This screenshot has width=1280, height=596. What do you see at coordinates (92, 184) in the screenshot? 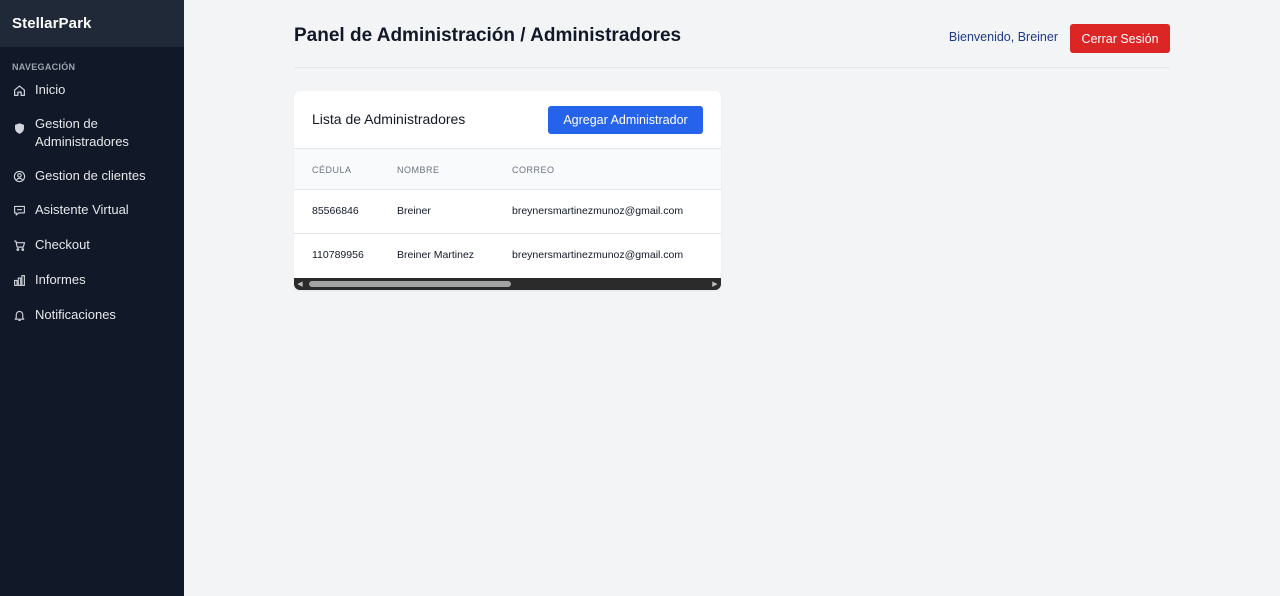
I see `sidebar-item-gestion-clientes: Gestion de clientes` at bounding box center [92, 184].